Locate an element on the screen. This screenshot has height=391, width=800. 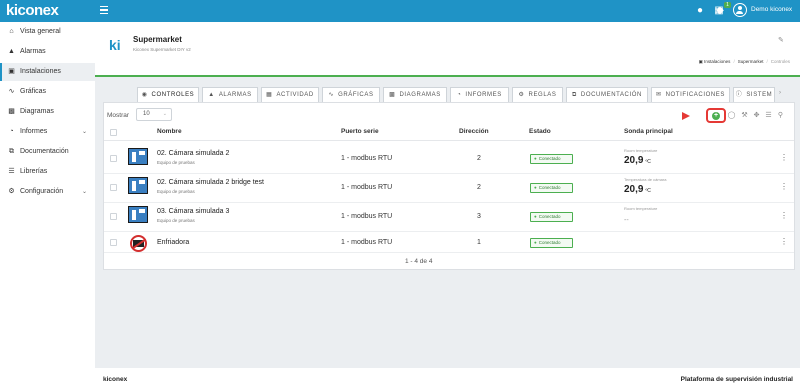
tab-reglas: ⚙ REGLAS is located at coordinates (537, 94).